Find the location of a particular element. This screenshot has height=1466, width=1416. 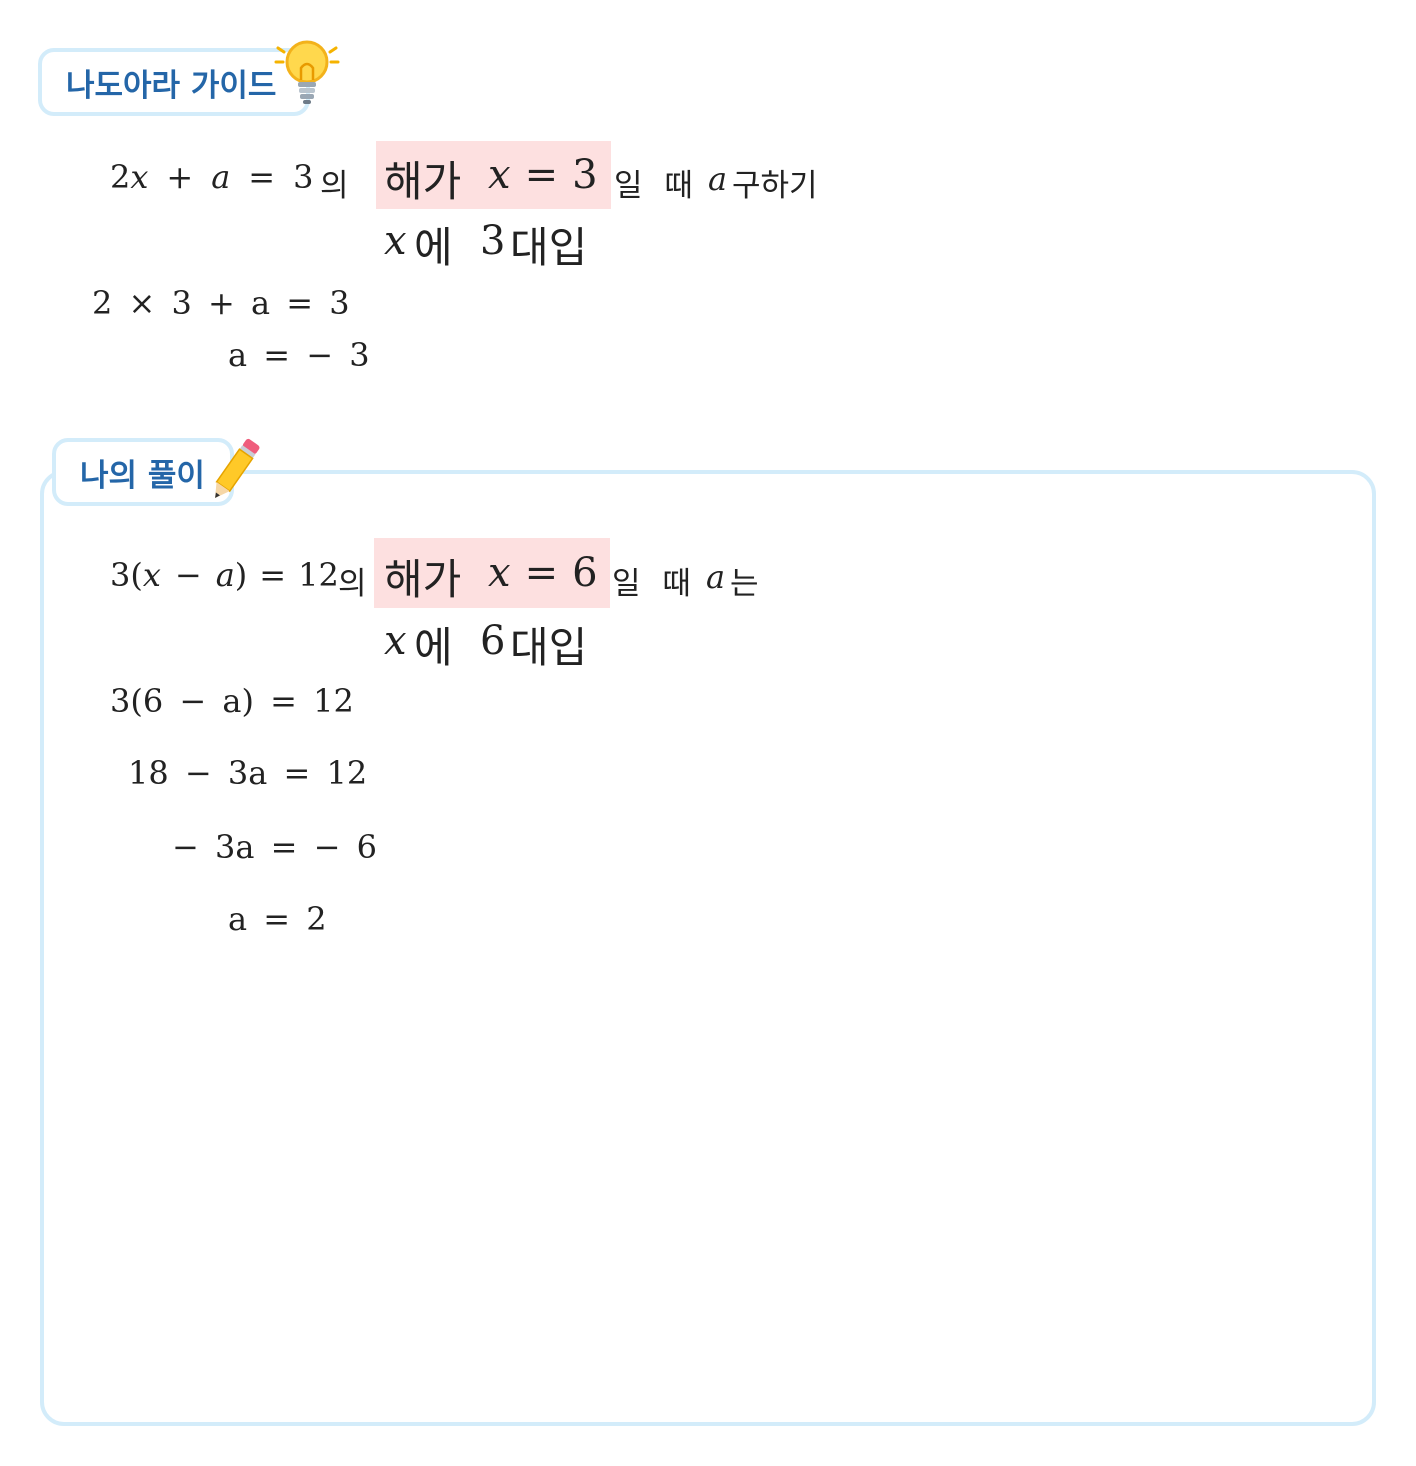

solution-eq-suffix: 의 is located at coordinates (352, 584).